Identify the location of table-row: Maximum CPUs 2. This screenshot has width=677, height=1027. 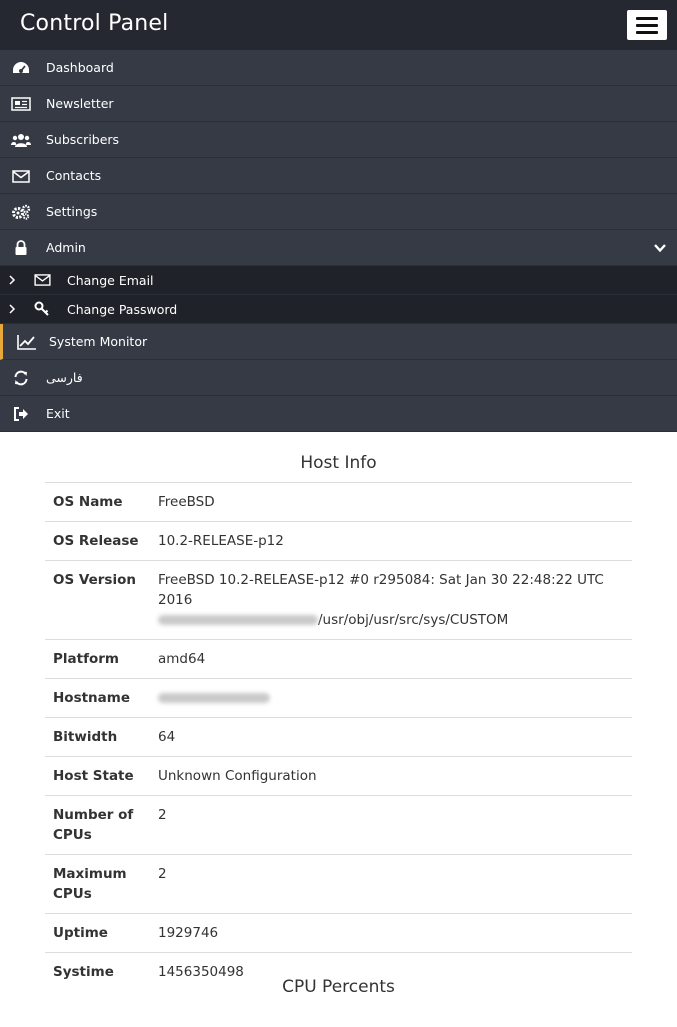
(338, 884).